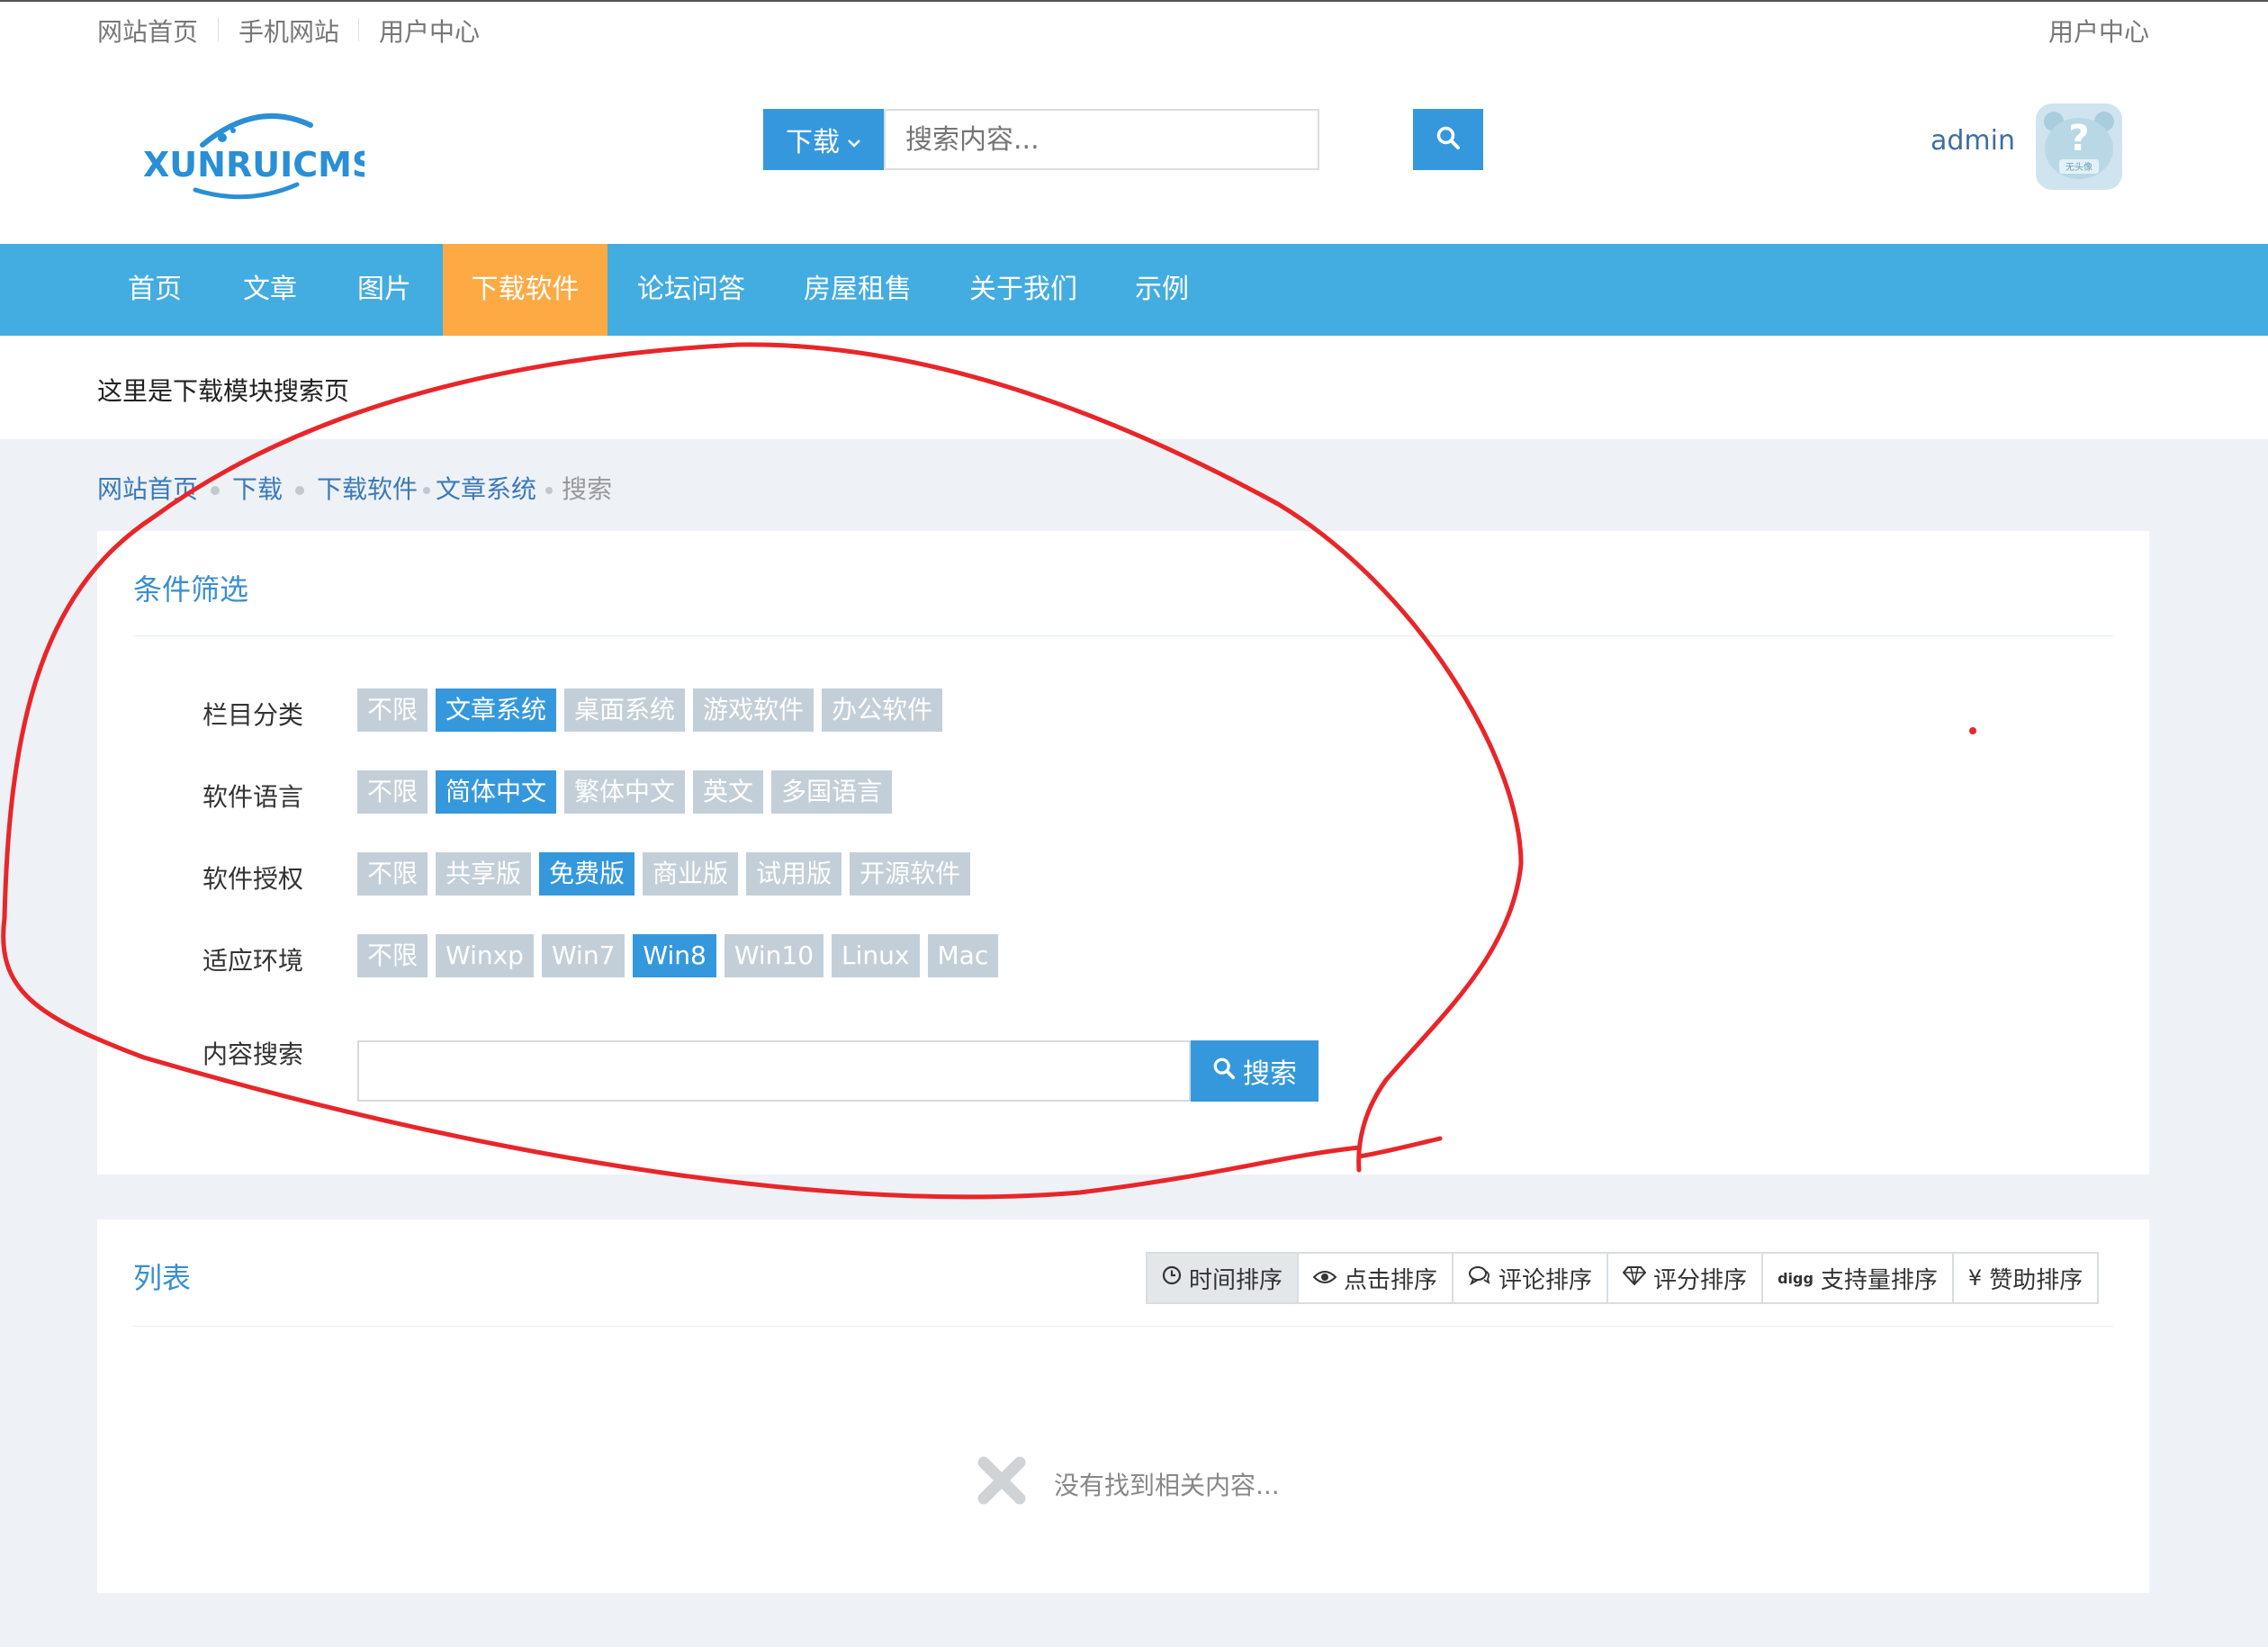  What do you see at coordinates (254, 165) in the screenshot?
I see `logo-text: XUNRUICMS` at bounding box center [254, 165].